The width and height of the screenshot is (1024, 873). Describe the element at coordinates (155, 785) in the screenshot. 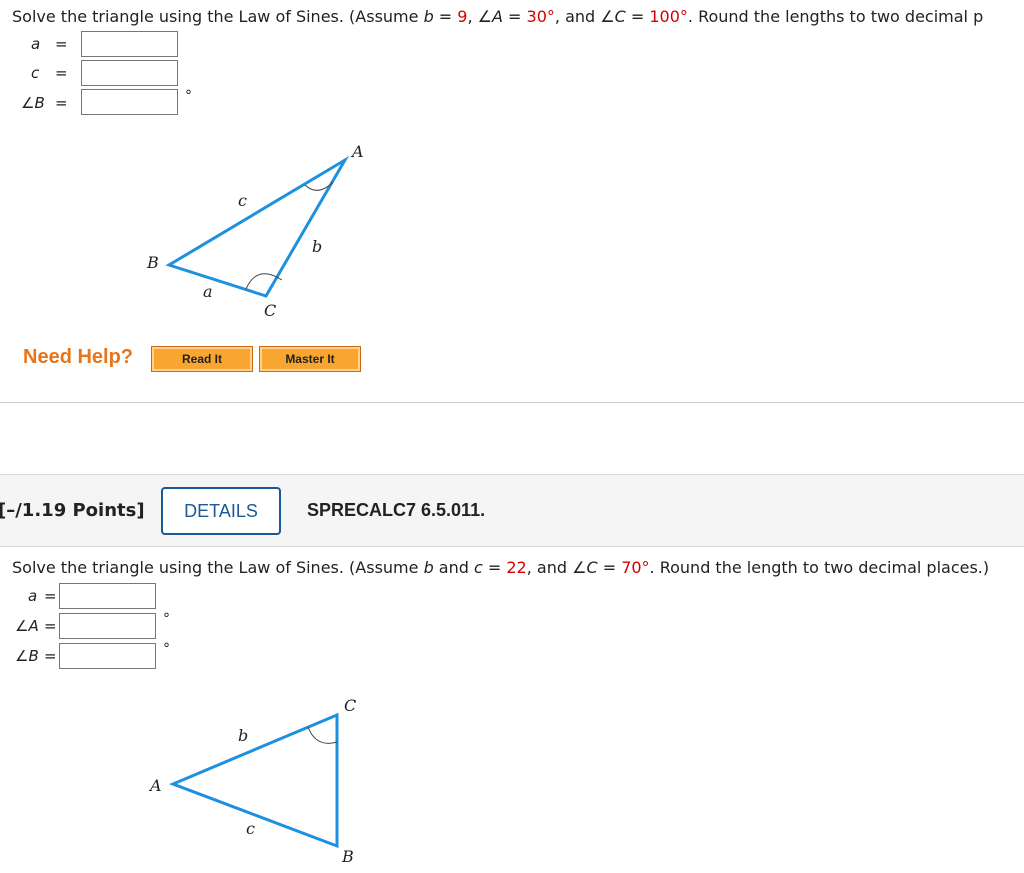

I see `vertex-label-a: A` at that location.